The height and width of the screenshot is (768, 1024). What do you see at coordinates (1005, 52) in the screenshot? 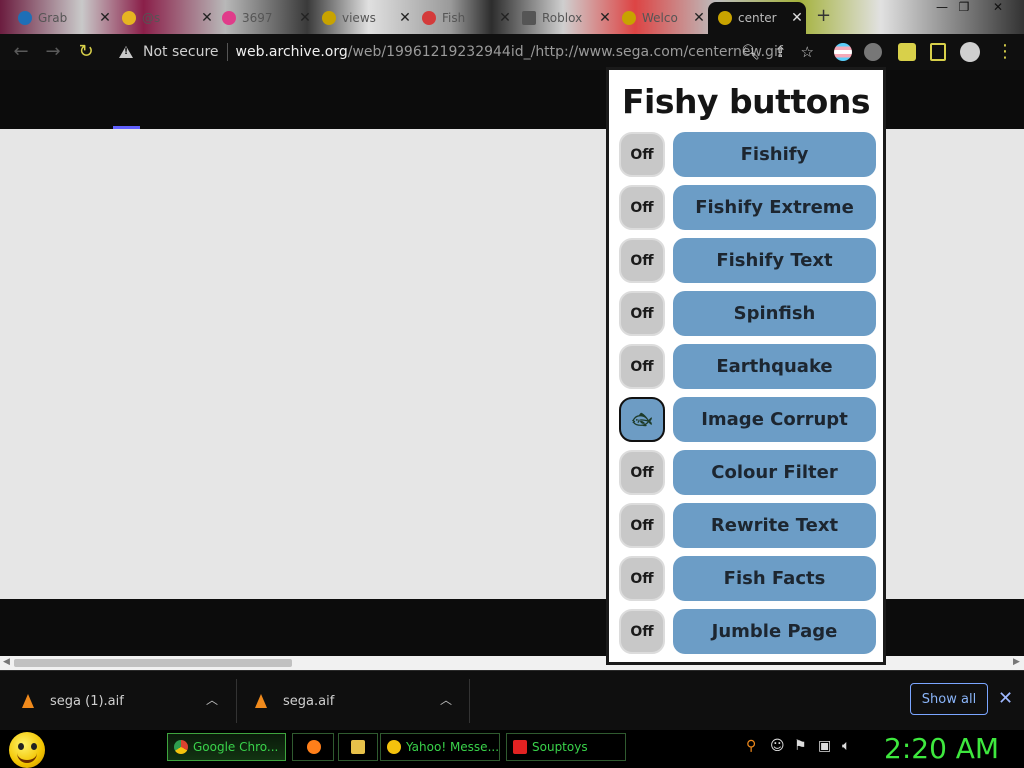
I see `menu-icon: ⋮` at bounding box center [1005, 52].